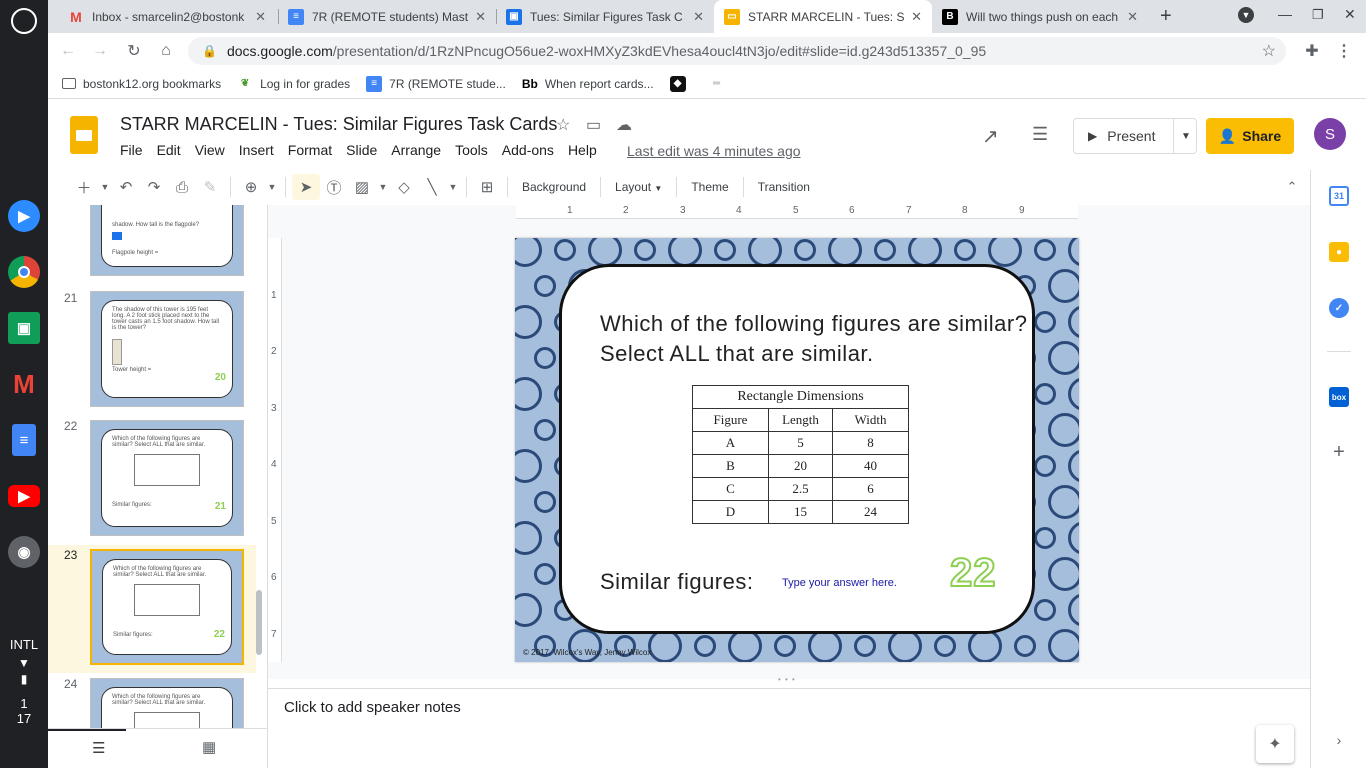 Image resolution: width=1366 pixels, height=768 pixels. What do you see at coordinates (141, 84) in the screenshot?
I see `bookmark-folder: bostonk12.org bookmarks` at bounding box center [141, 84].